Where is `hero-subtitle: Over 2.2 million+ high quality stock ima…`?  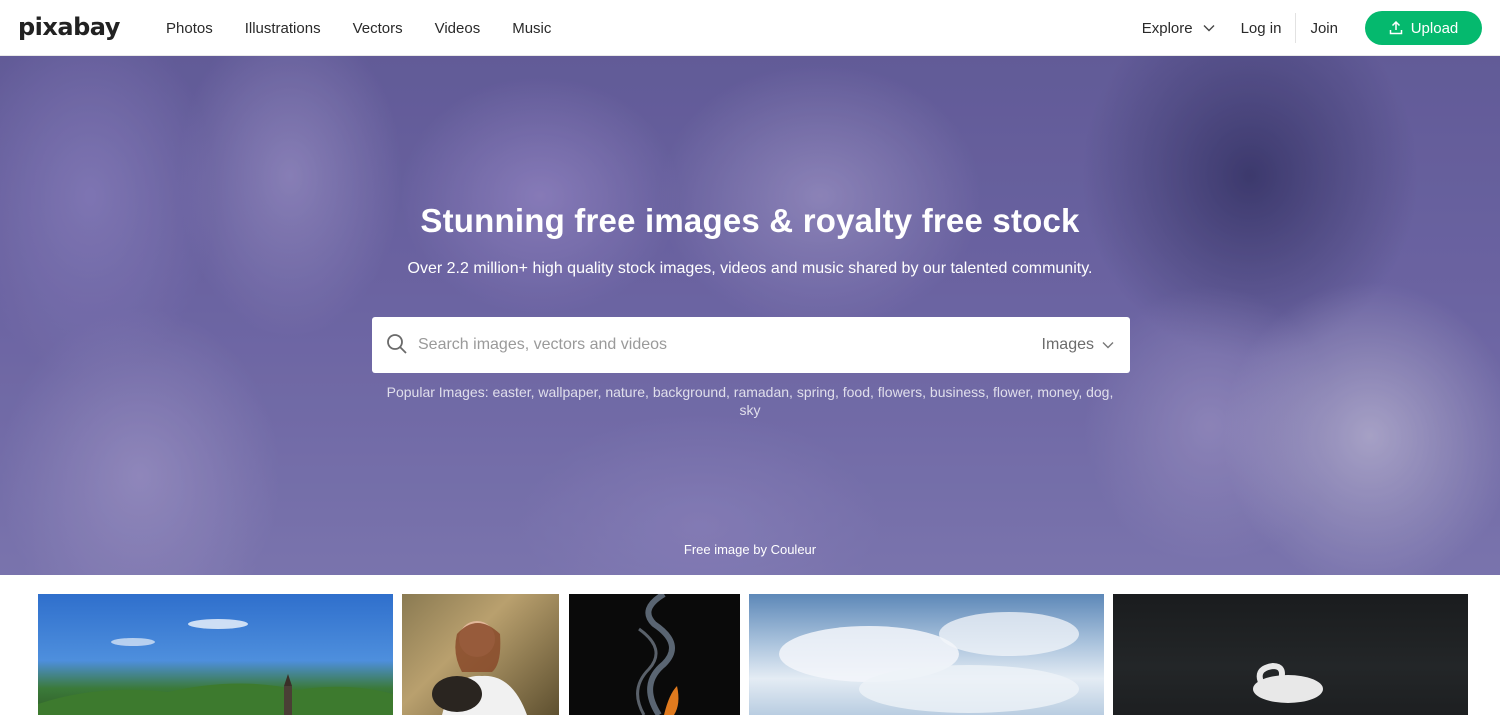
hero-subtitle: Over 2.2 million+ high quality stock ima… is located at coordinates (750, 268).